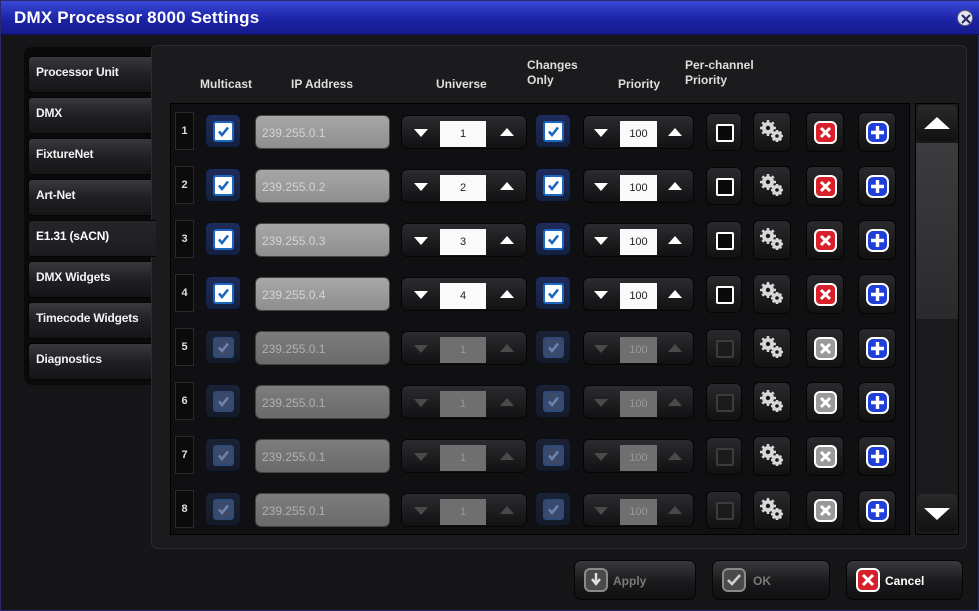  I want to click on ip-address-field: 239.255.0.4, so click(322, 294).